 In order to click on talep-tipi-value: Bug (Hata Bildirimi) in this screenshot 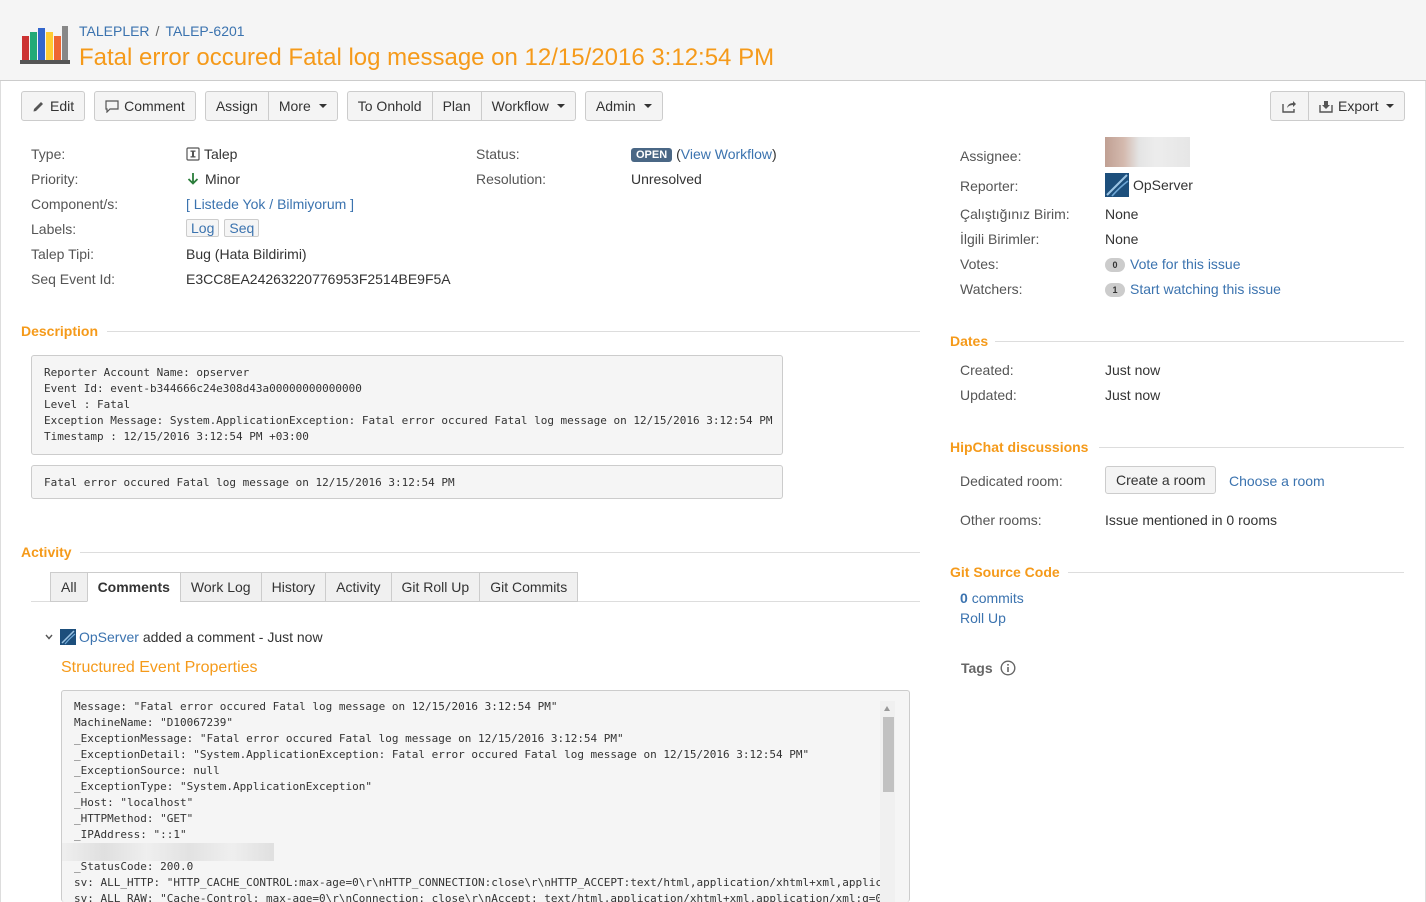, I will do `click(246, 254)`.